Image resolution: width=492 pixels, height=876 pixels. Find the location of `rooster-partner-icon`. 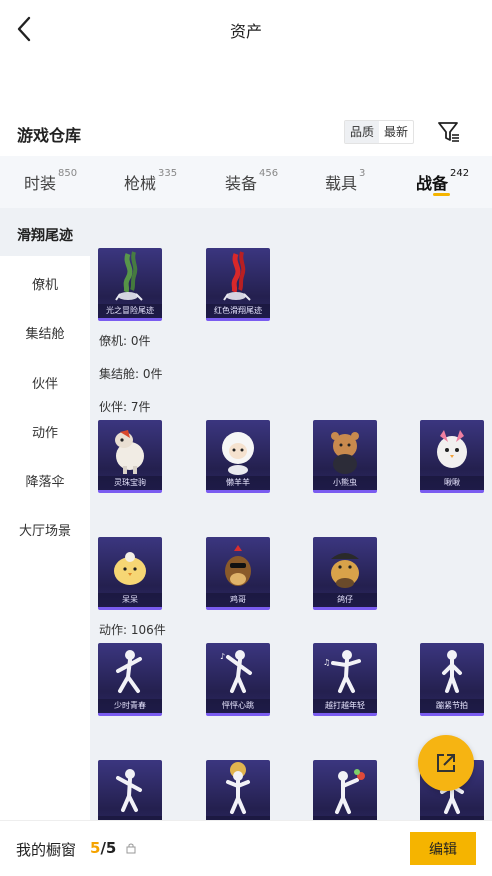

rooster-partner-icon is located at coordinates (238, 565).